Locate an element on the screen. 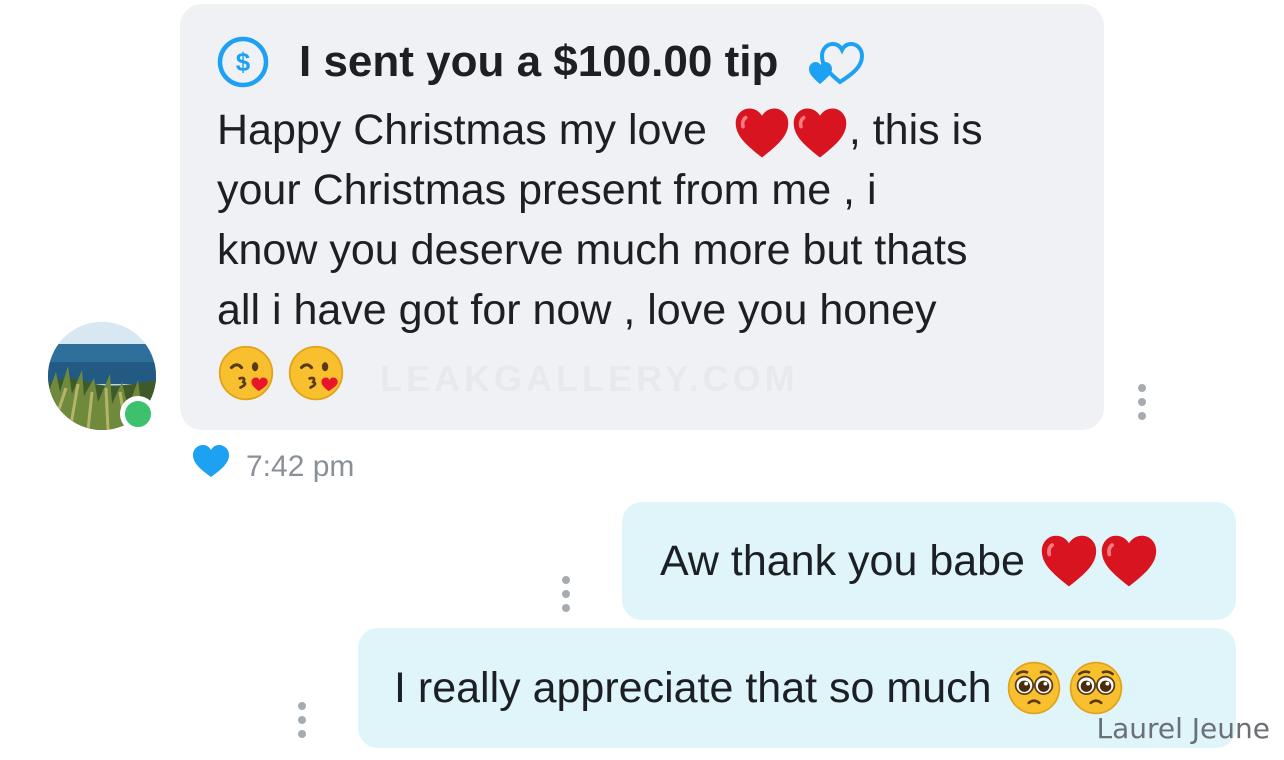  double-heart-outline-icon is located at coordinates (837, 63).